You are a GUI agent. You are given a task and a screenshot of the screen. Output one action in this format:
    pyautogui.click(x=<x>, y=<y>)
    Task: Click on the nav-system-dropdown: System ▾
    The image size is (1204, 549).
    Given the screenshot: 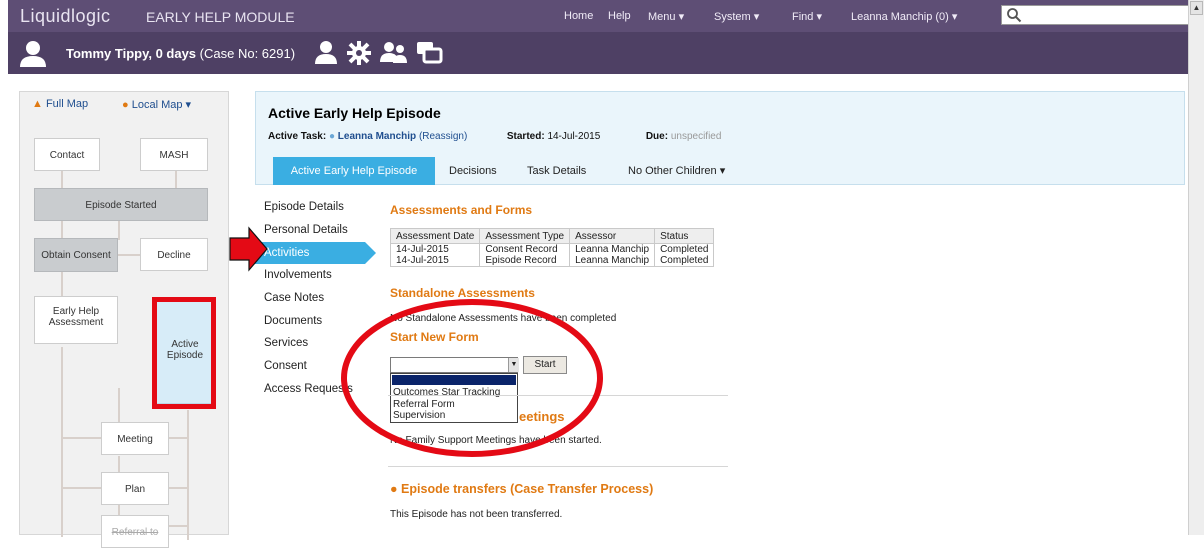 What is the action you would take?
    pyautogui.click(x=736, y=16)
    